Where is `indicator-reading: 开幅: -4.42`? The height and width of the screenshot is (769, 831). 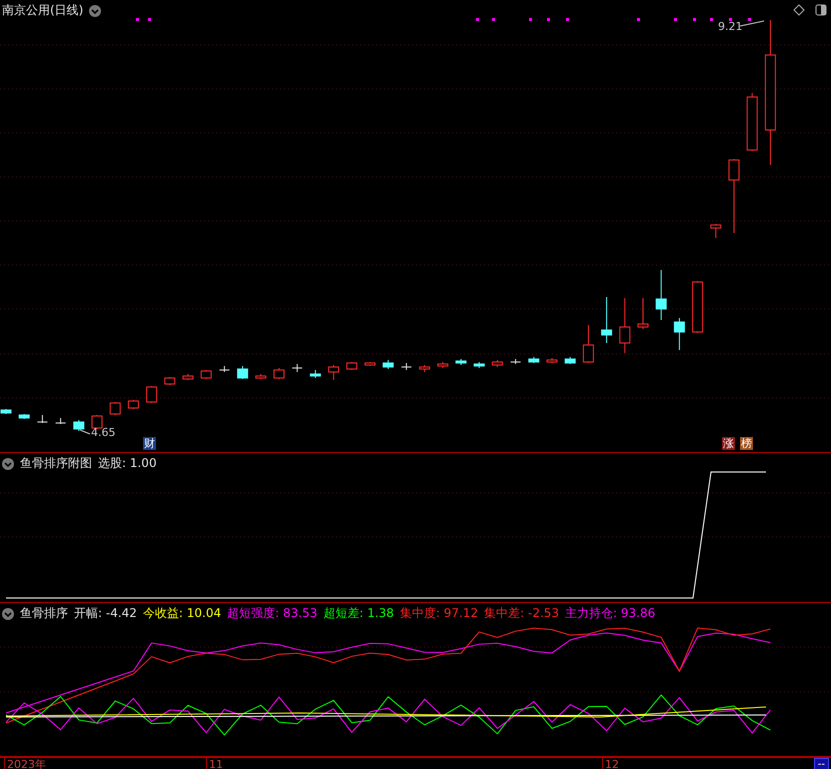
indicator-reading: 开幅: -4.42 is located at coordinates (105, 613).